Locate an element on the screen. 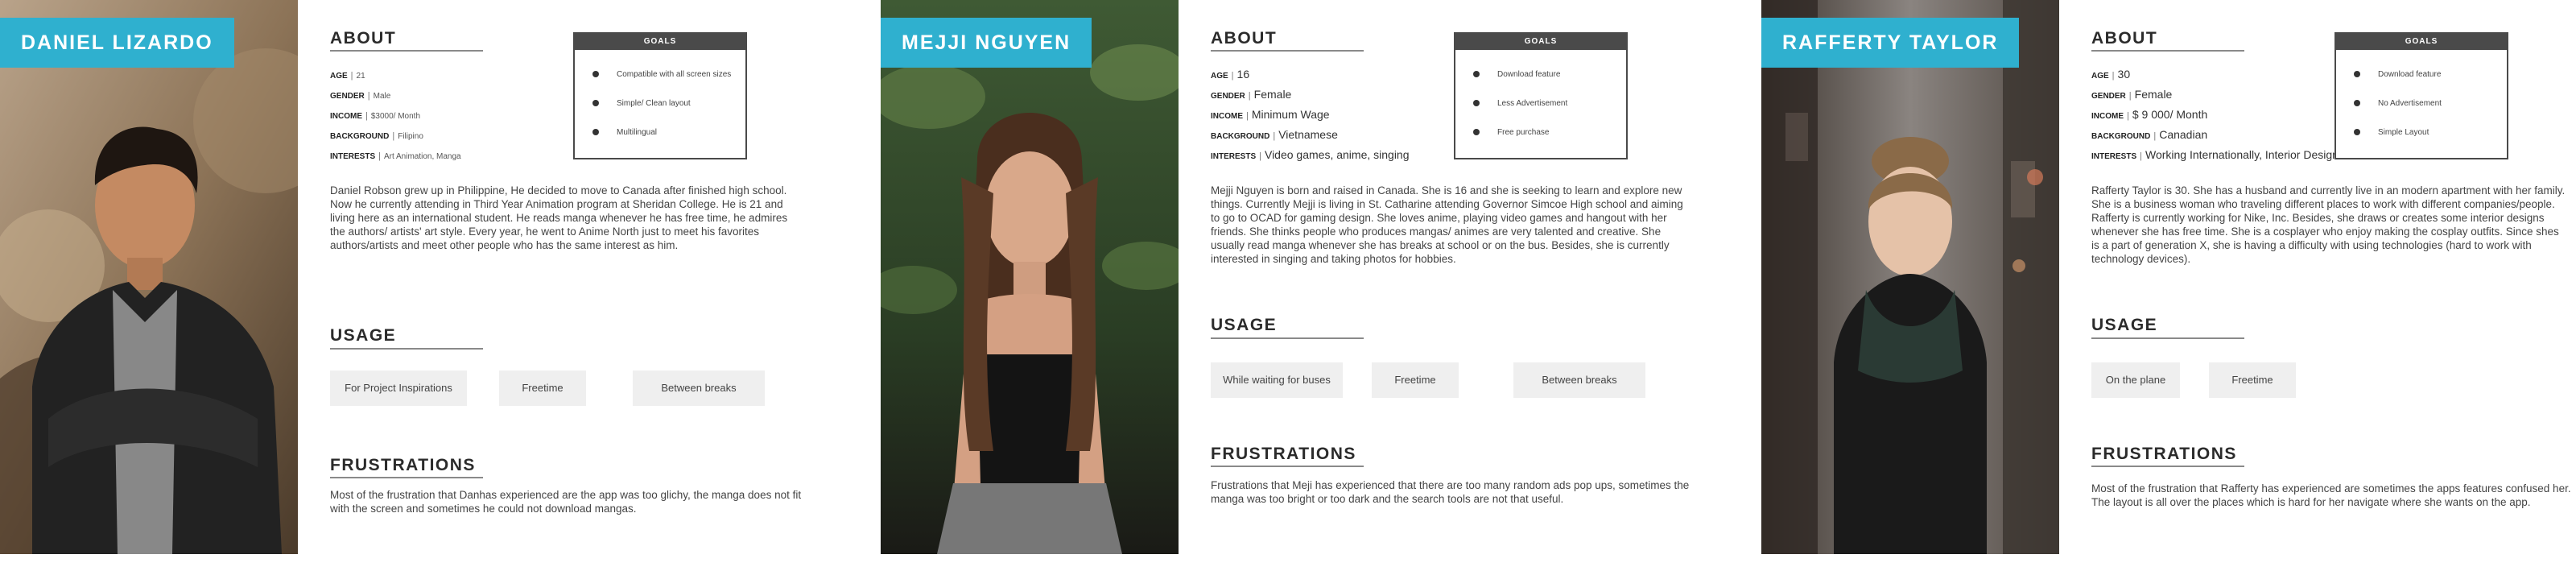 Image resolution: width=2576 pixels, height=567 pixels. info-row-age: AGE | 16 is located at coordinates (1230, 74).